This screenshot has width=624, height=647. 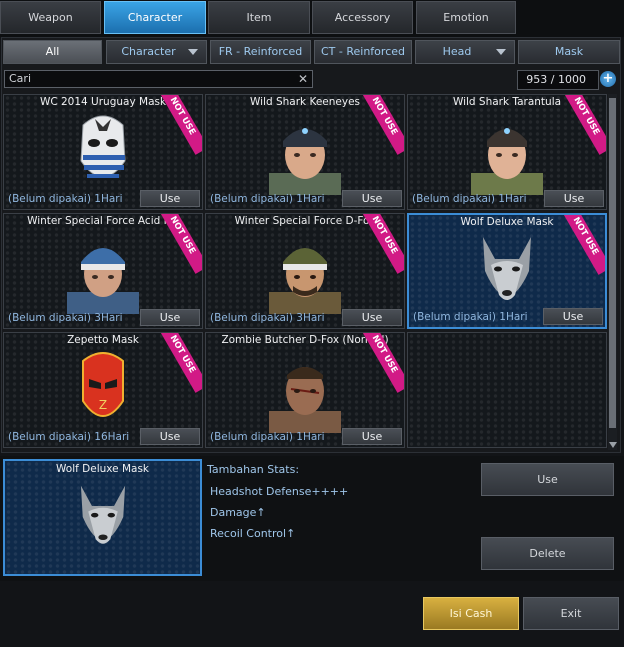 What do you see at coordinates (547, 553) in the screenshot?
I see `delete-button: Delete` at bounding box center [547, 553].